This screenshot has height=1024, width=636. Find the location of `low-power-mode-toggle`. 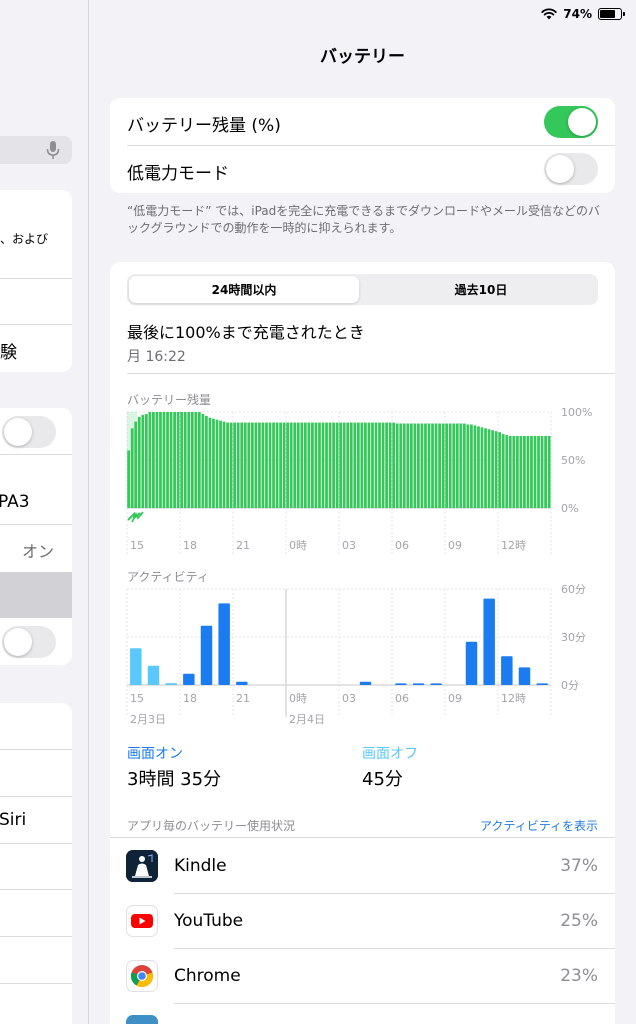

low-power-mode-toggle is located at coordinates (571, 169).